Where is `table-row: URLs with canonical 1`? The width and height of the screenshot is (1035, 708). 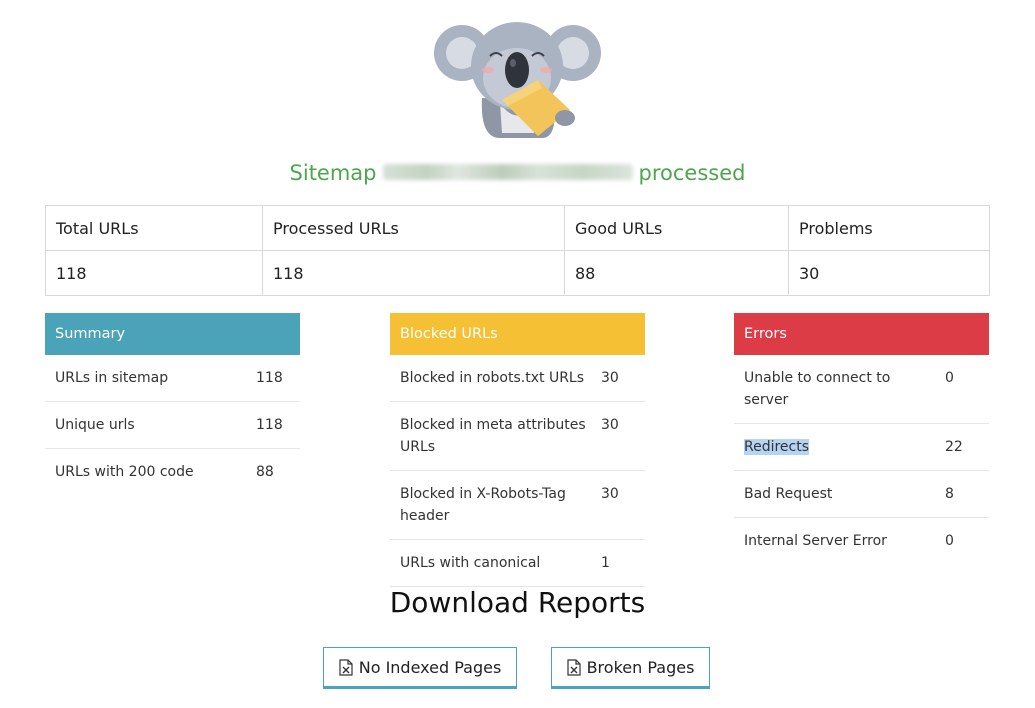 table-row: URLs with canonical 1 is located at coordinates (517, 563).